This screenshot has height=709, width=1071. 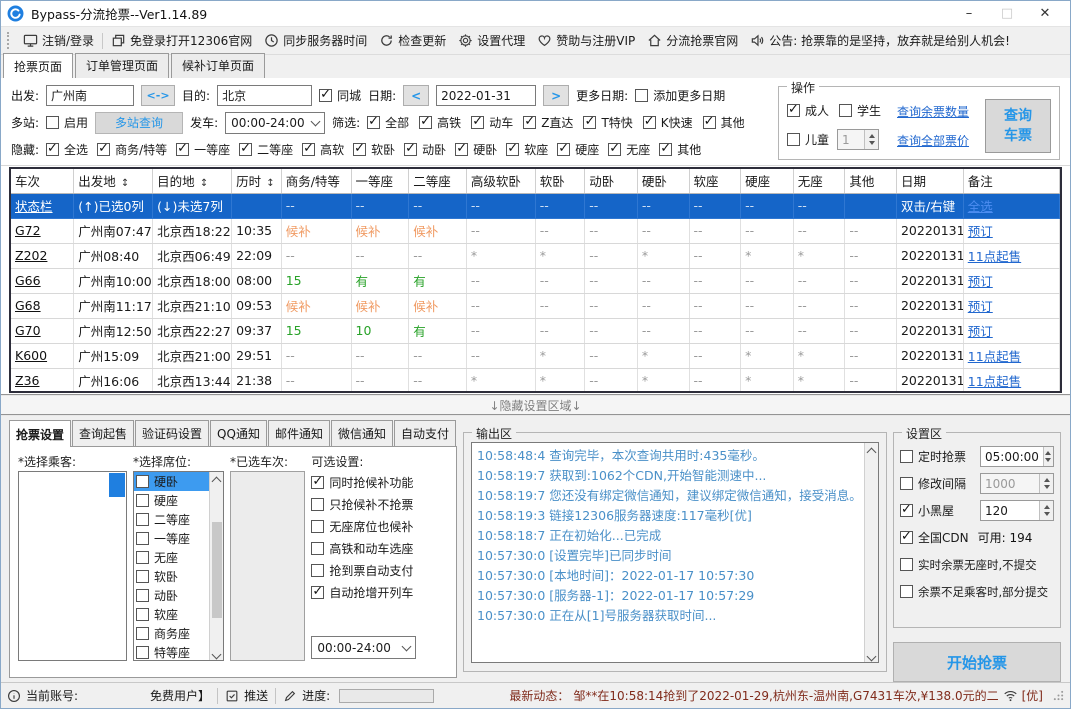 What do you see at coordinates (425, 149) in the screenshot?
I see `hide-checkbox-7: 动卧` at bounding box center [425, 149].